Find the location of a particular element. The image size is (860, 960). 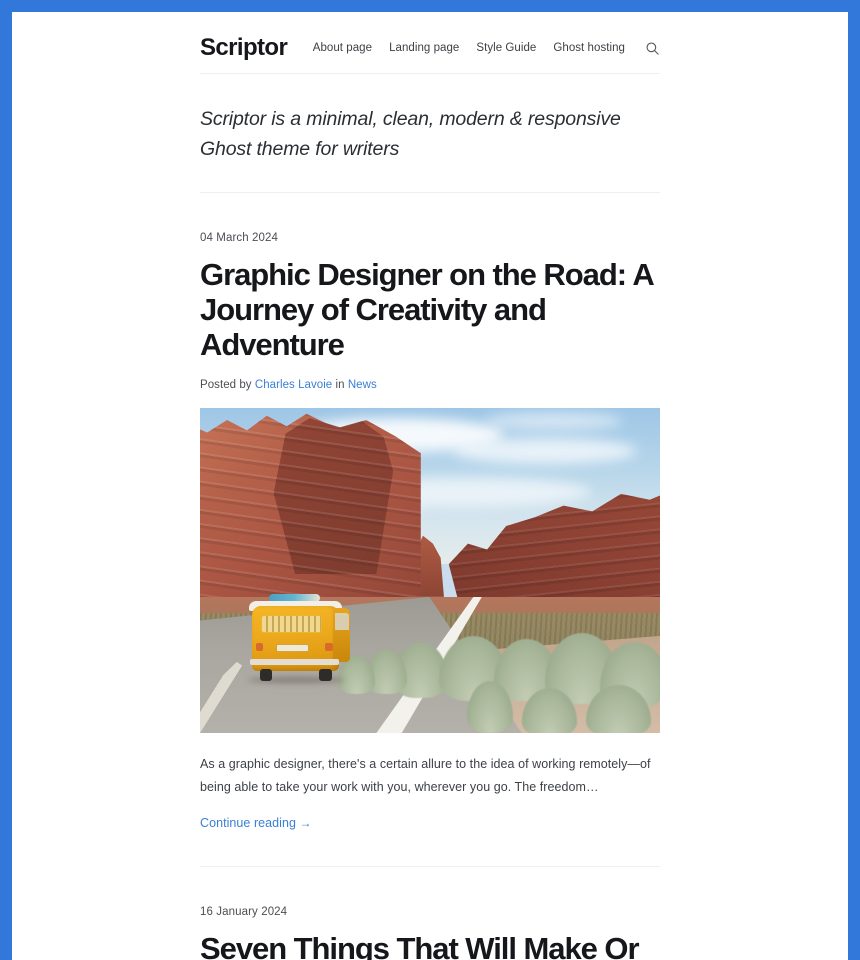

van-taillight-left is located at coordinates (259, 646).